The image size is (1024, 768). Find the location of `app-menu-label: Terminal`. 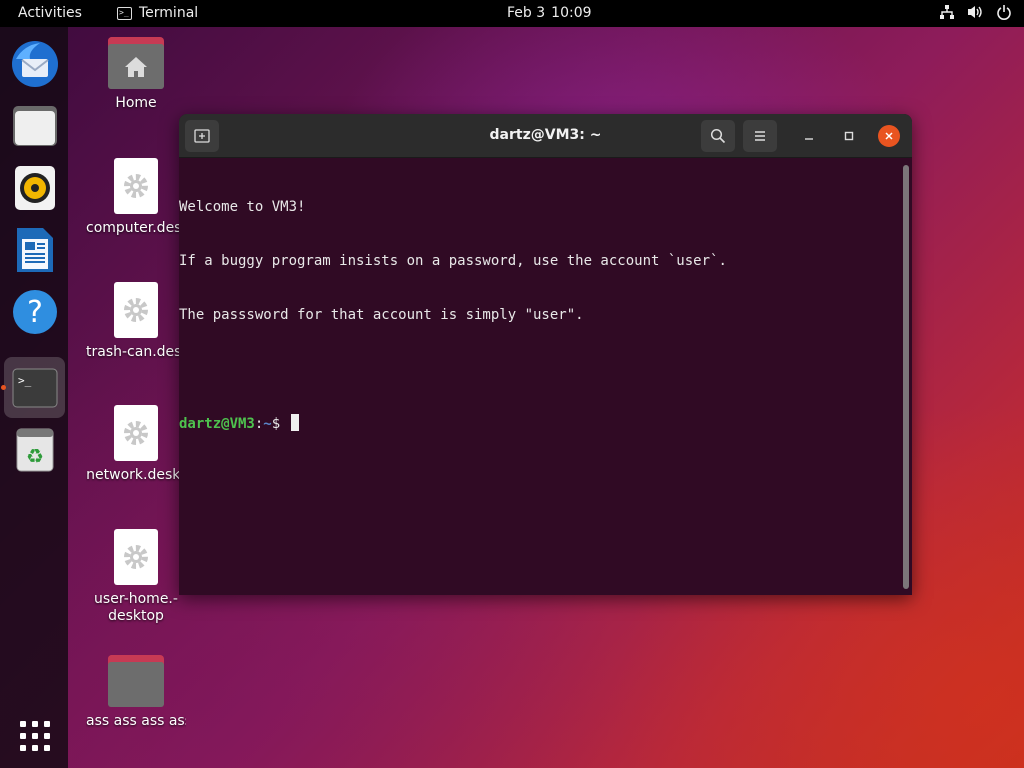

app-menu-label: Terminal is located at coordinates (169, 13).